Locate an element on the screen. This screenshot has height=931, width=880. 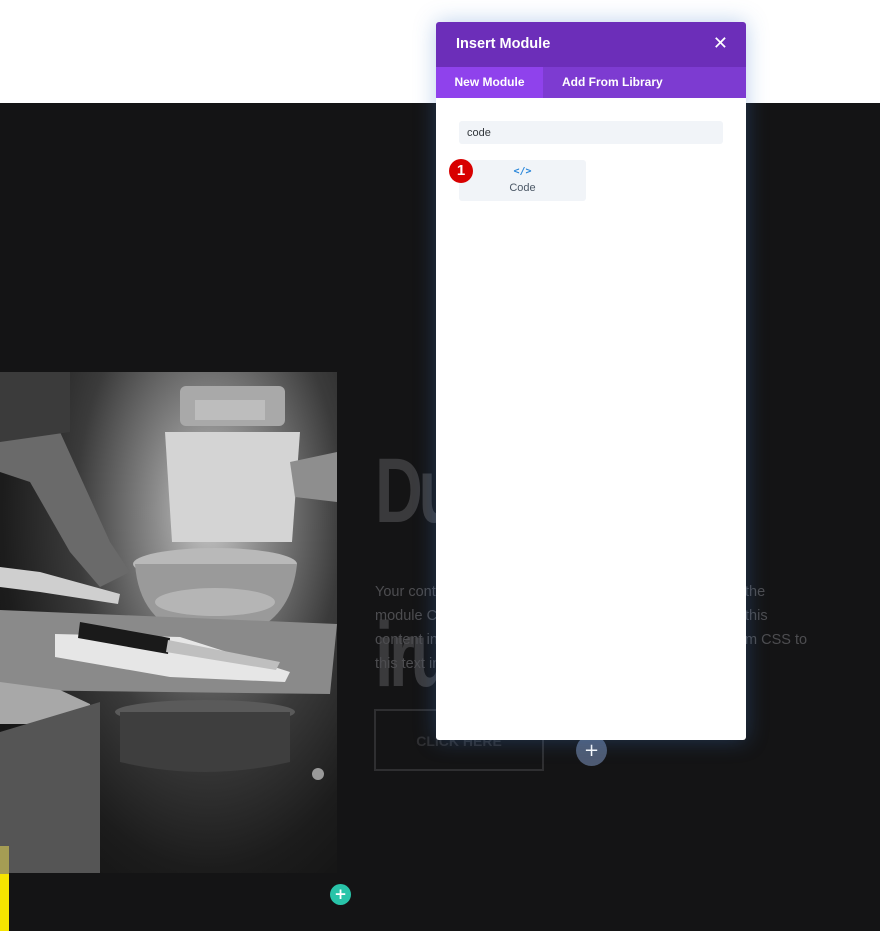
modal-title: Insert Module is located at coordinates (503, 44).